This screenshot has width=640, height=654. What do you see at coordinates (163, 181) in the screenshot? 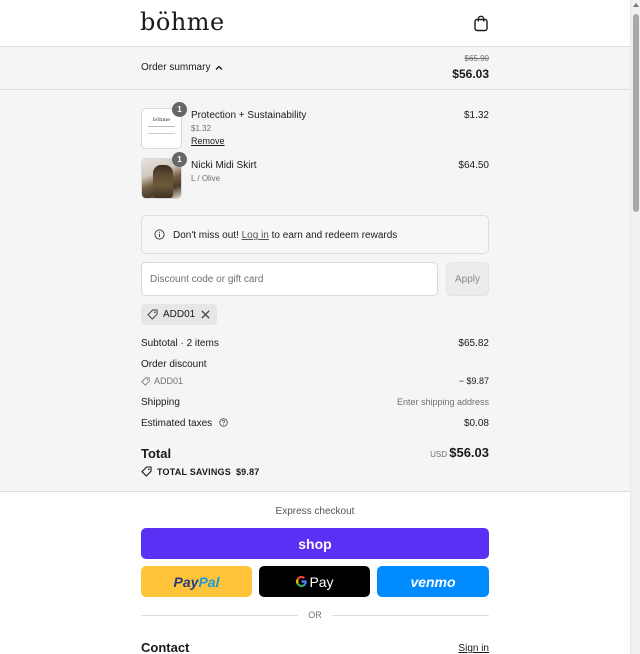
I see `model-figure` at bounding box center [163, 181].